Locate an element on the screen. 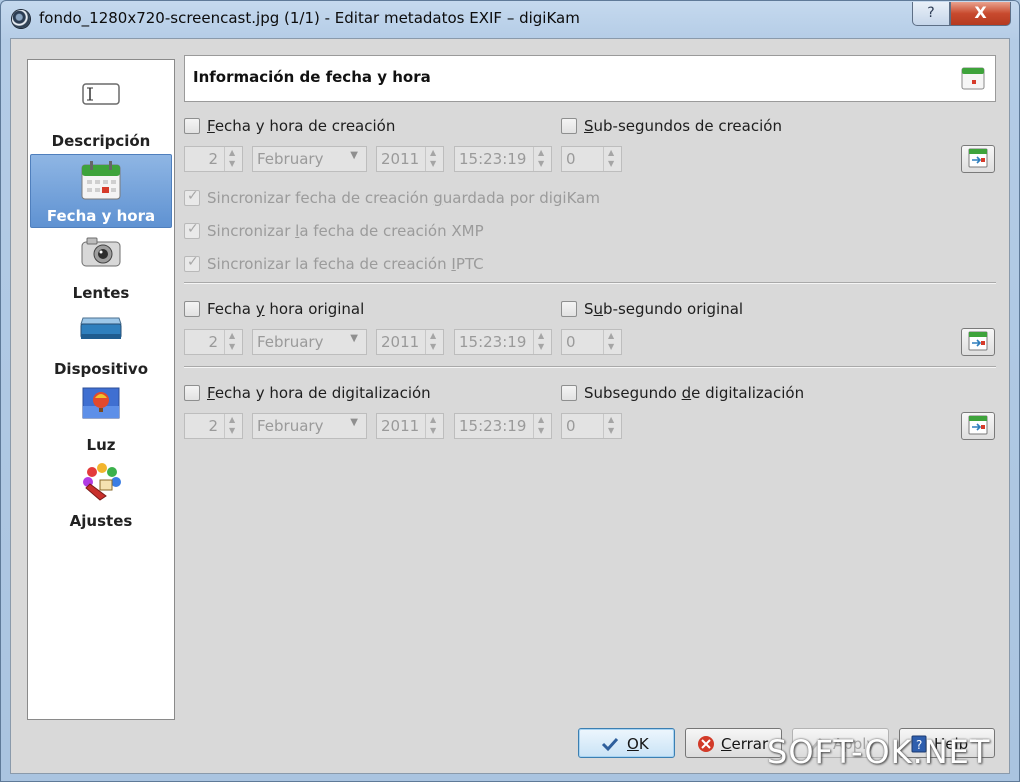 The width and height of the screenshot is (1020, 782). digitization-subsec-checkbox-row: Subsegundo de digitalización is located at coordinates (711, 393).